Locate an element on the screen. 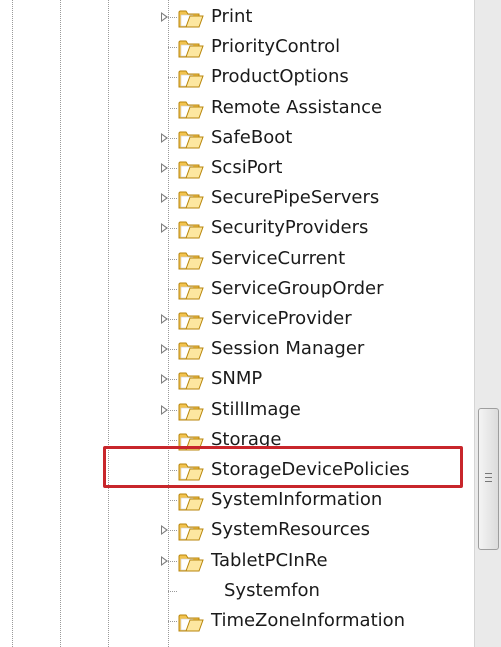  tree-item-label: Print is located at coordinates (232, 16).